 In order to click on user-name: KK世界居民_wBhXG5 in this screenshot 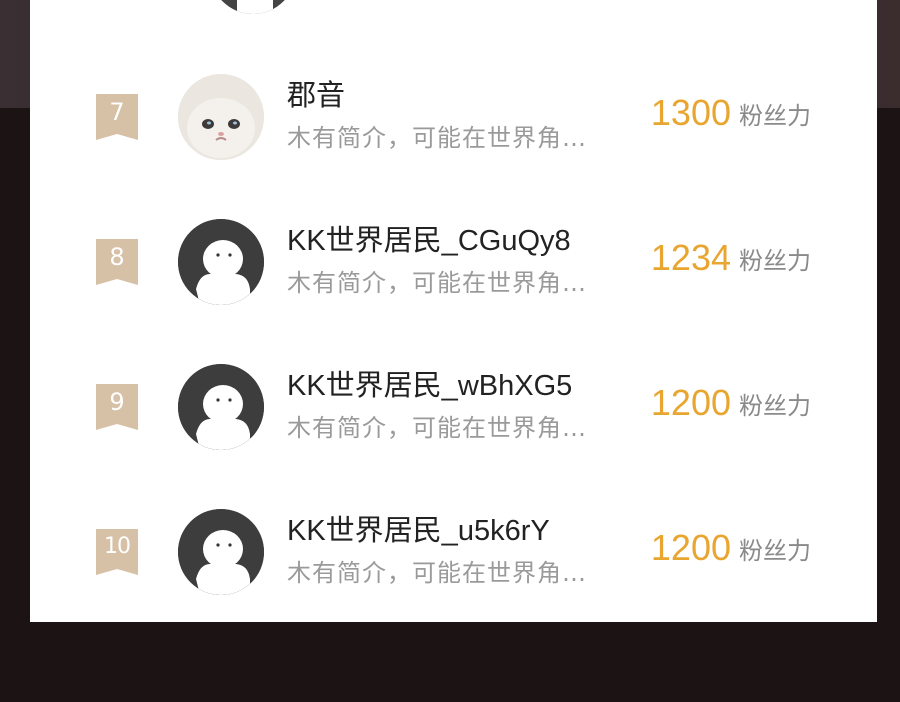, I will do `click(429, 383)`.